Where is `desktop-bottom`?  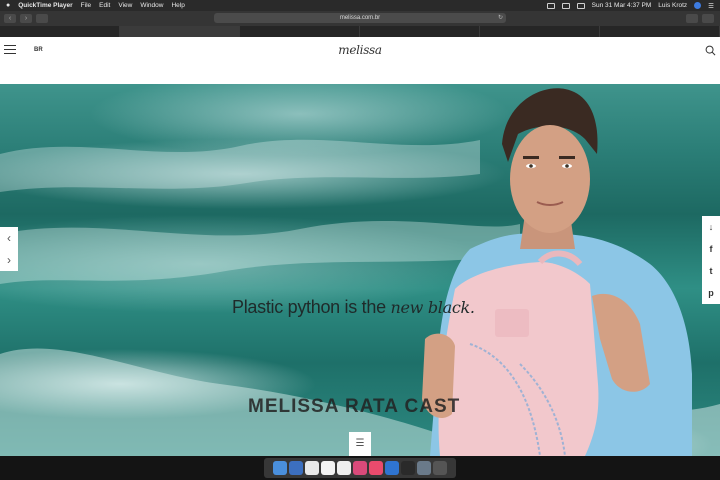 desktop-bottom is located at coordinates (360, 468).